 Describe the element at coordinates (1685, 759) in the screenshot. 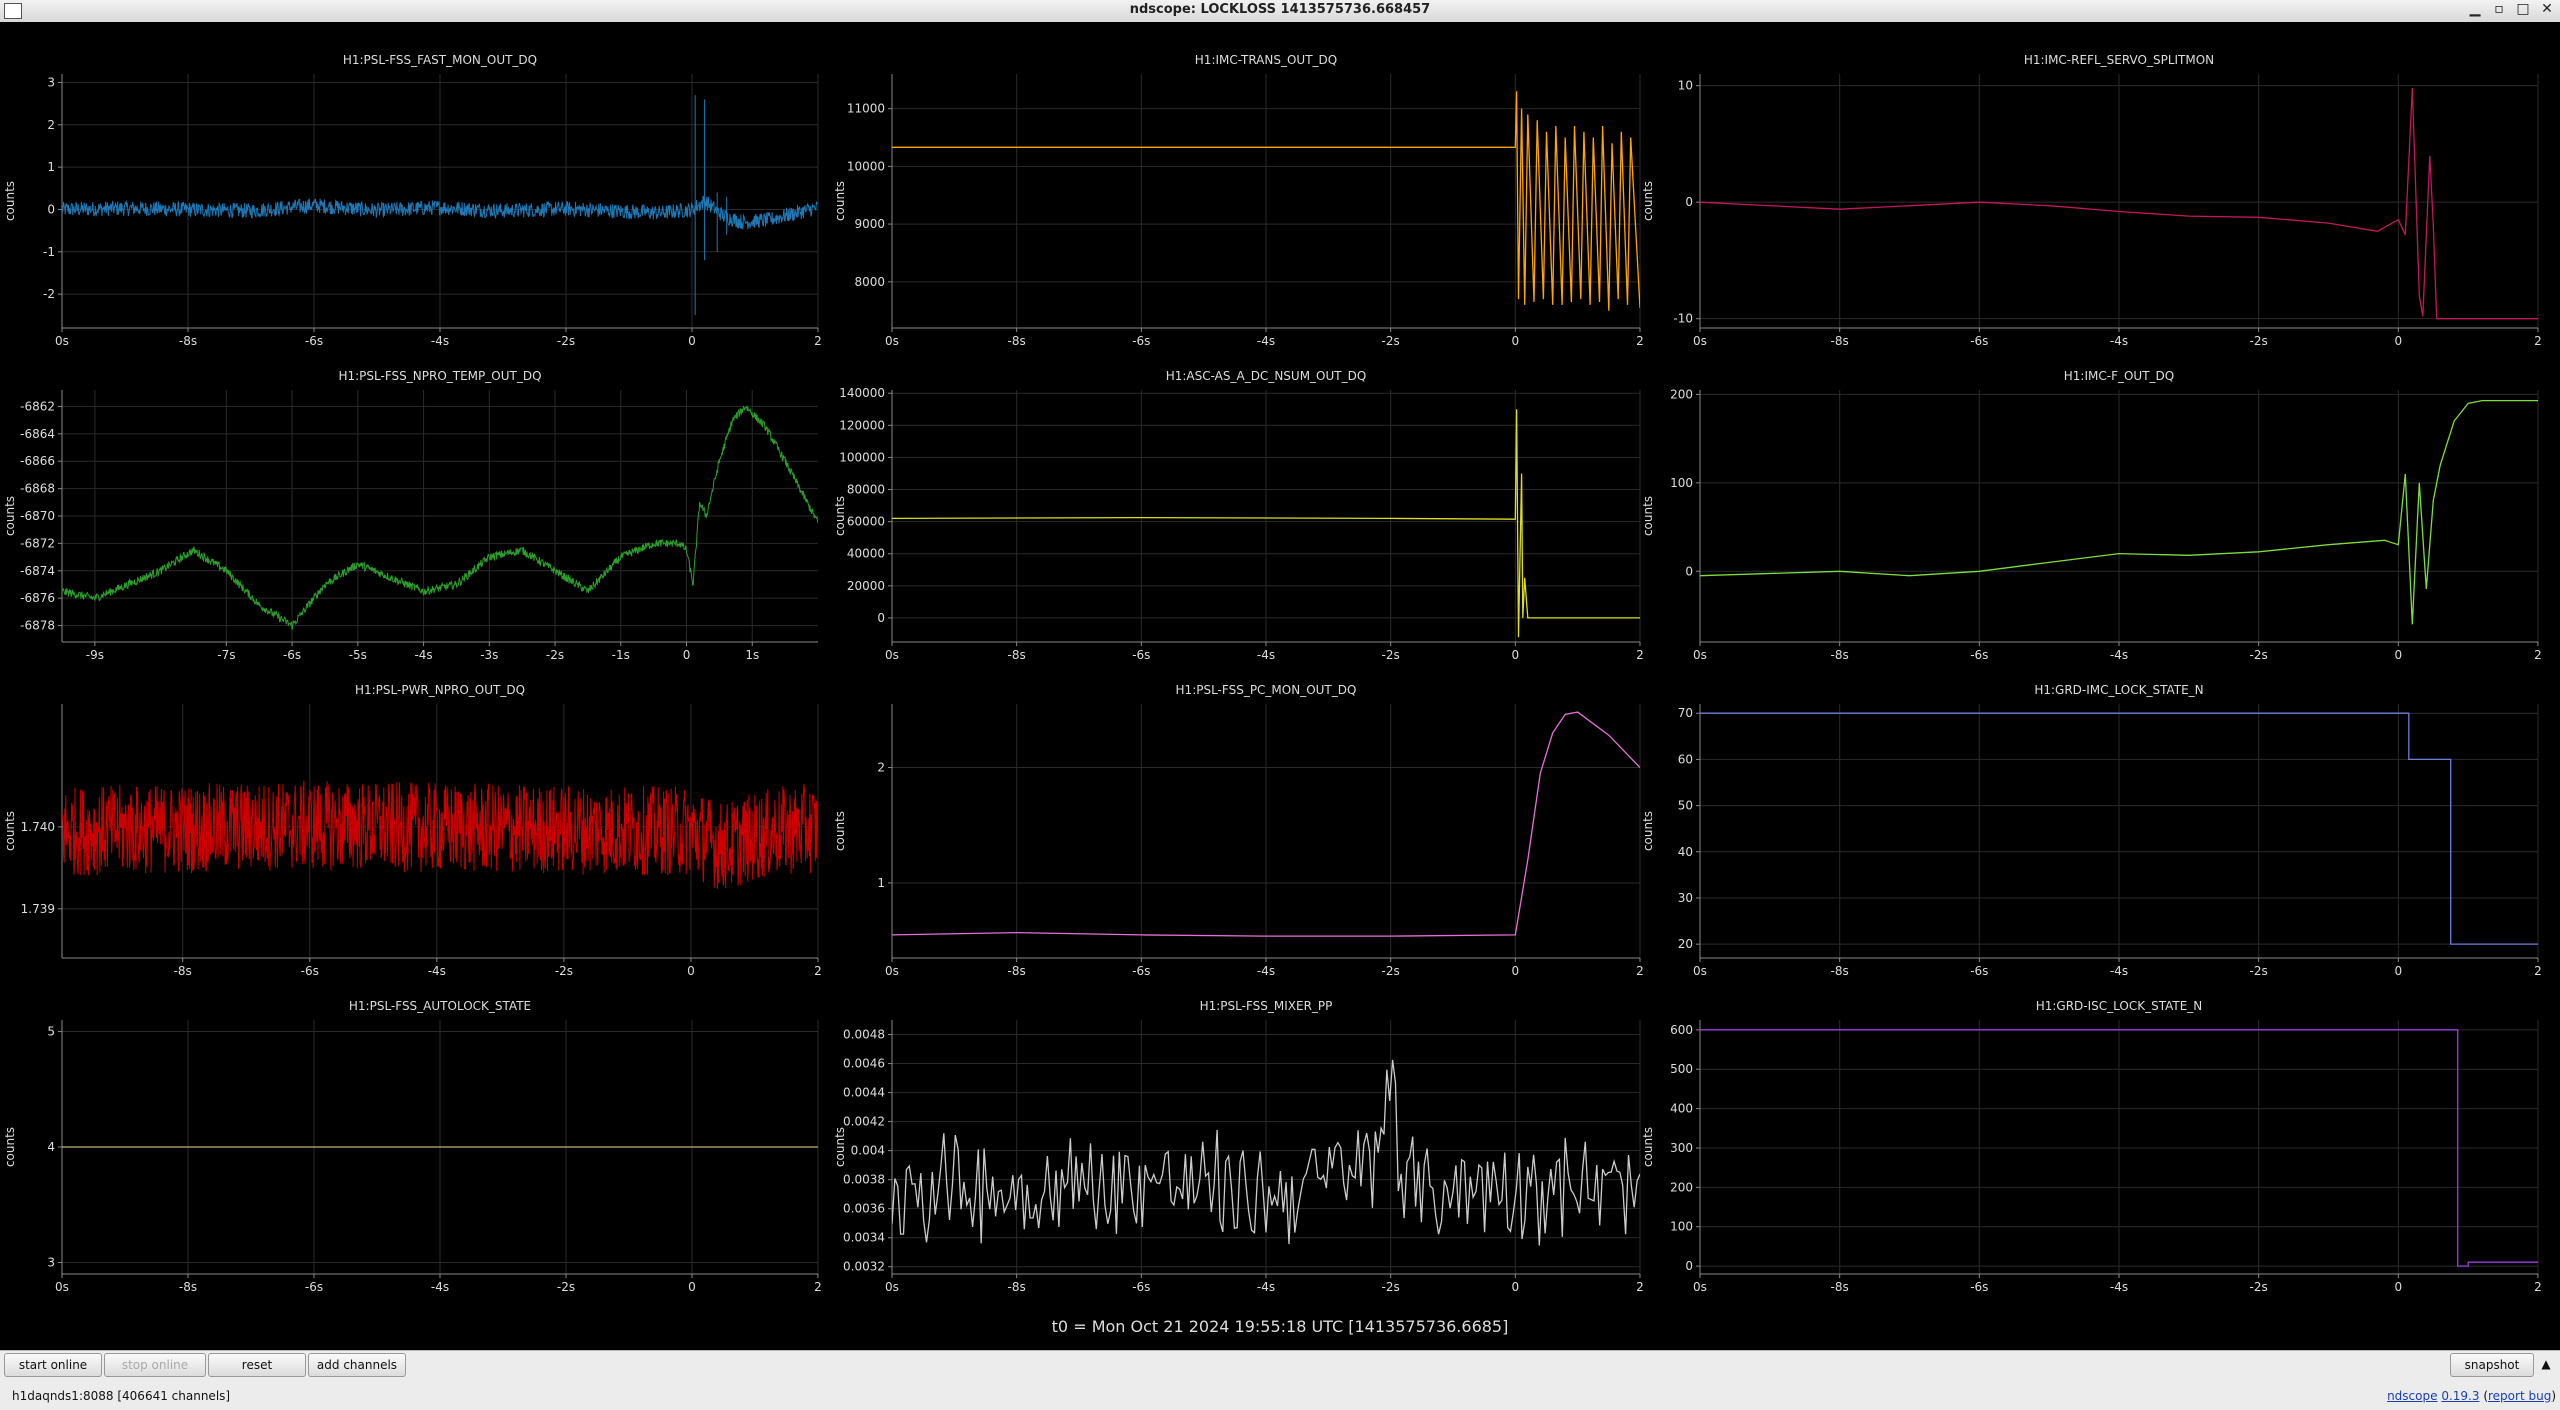

I see `y-tick-label: 60` at that location.